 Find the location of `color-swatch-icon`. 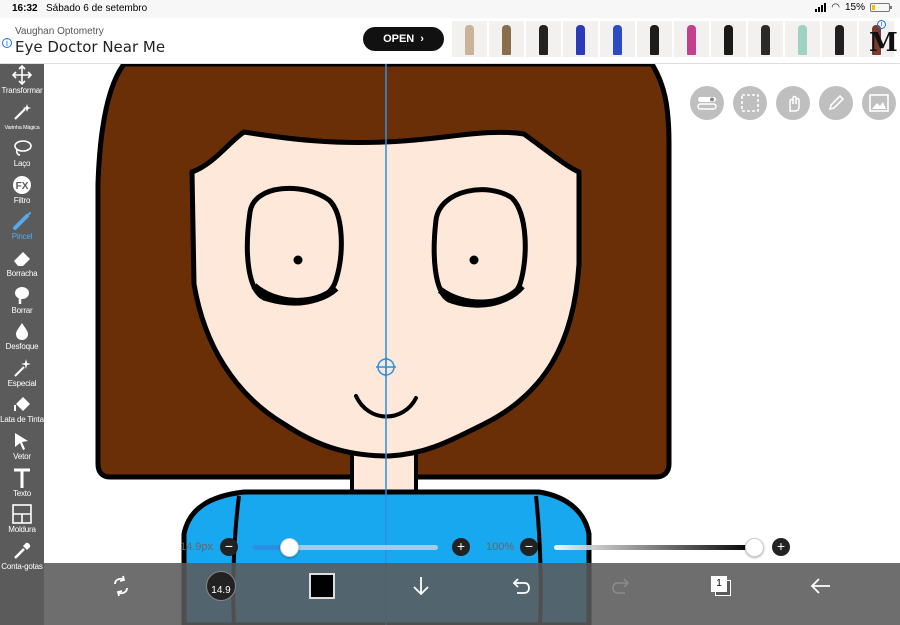

color-swatch-icon is located at coordinates (322, 586).